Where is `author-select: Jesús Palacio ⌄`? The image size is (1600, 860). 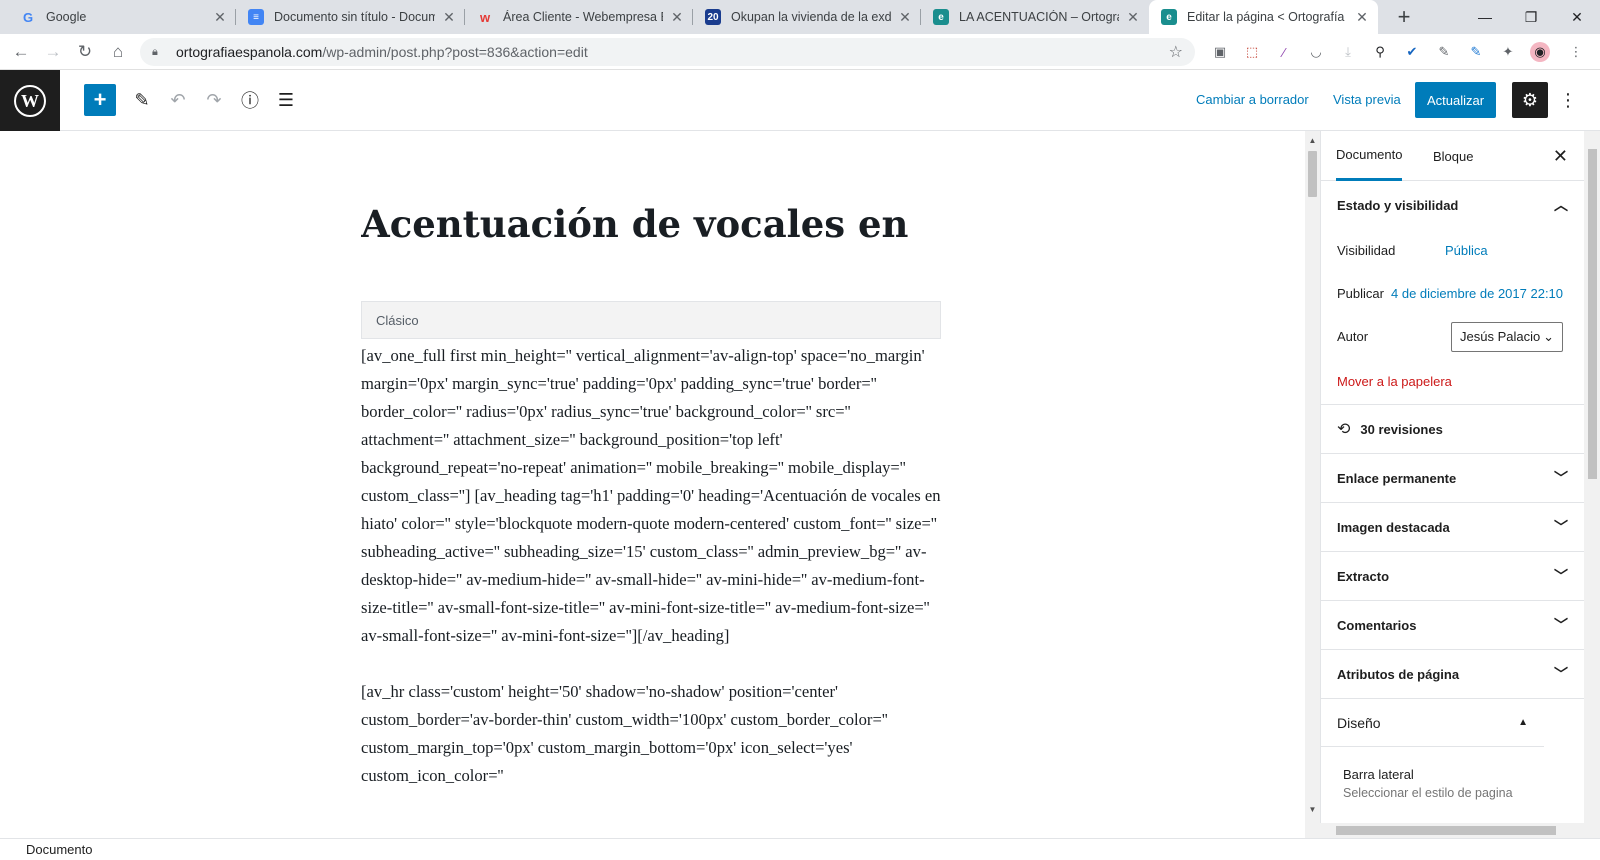 author-select: Jesús Palacio ⌄ is located at coordinates (1507, 336).